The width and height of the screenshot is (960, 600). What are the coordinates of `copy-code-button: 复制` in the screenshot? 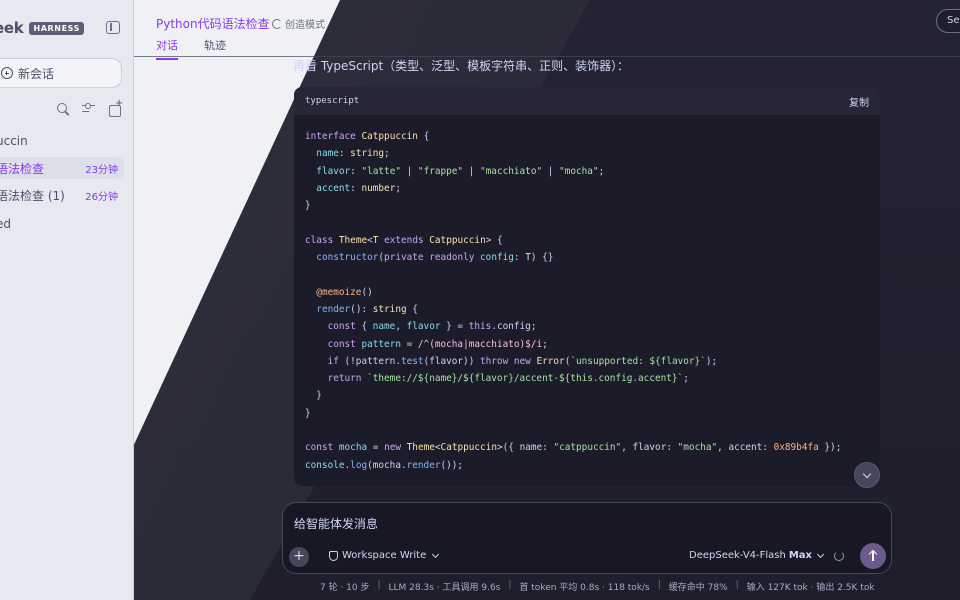 It's located at (859, 101).